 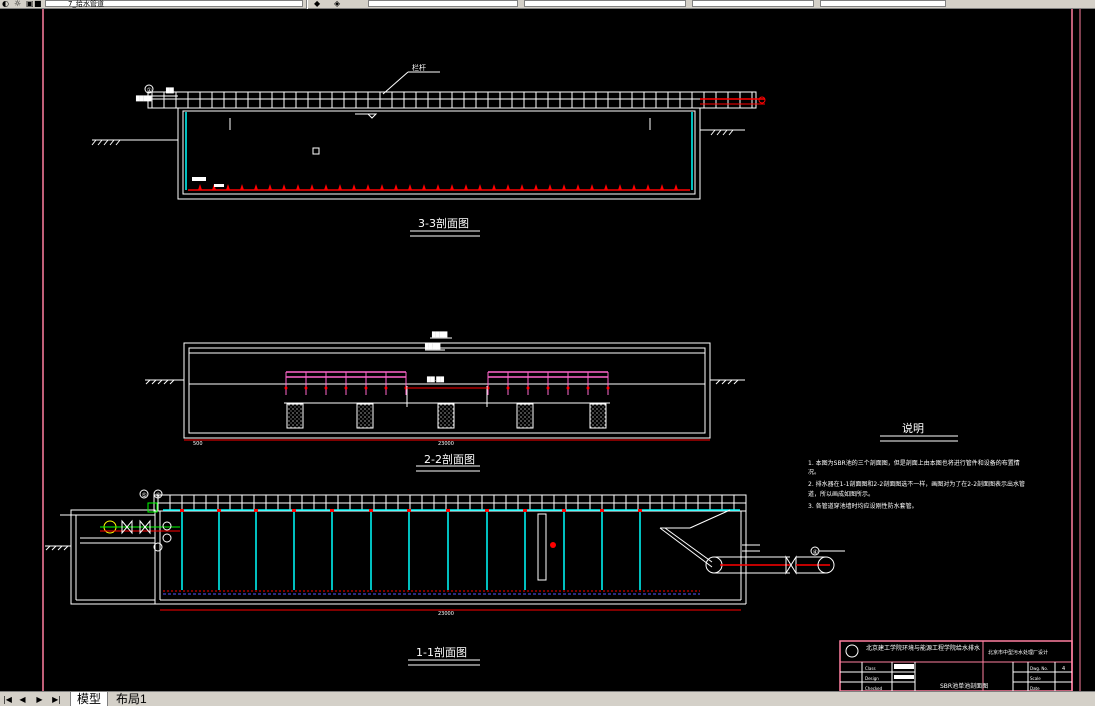 I want to click on dim-2-2-length: 23000, so click(x=446, y=444).